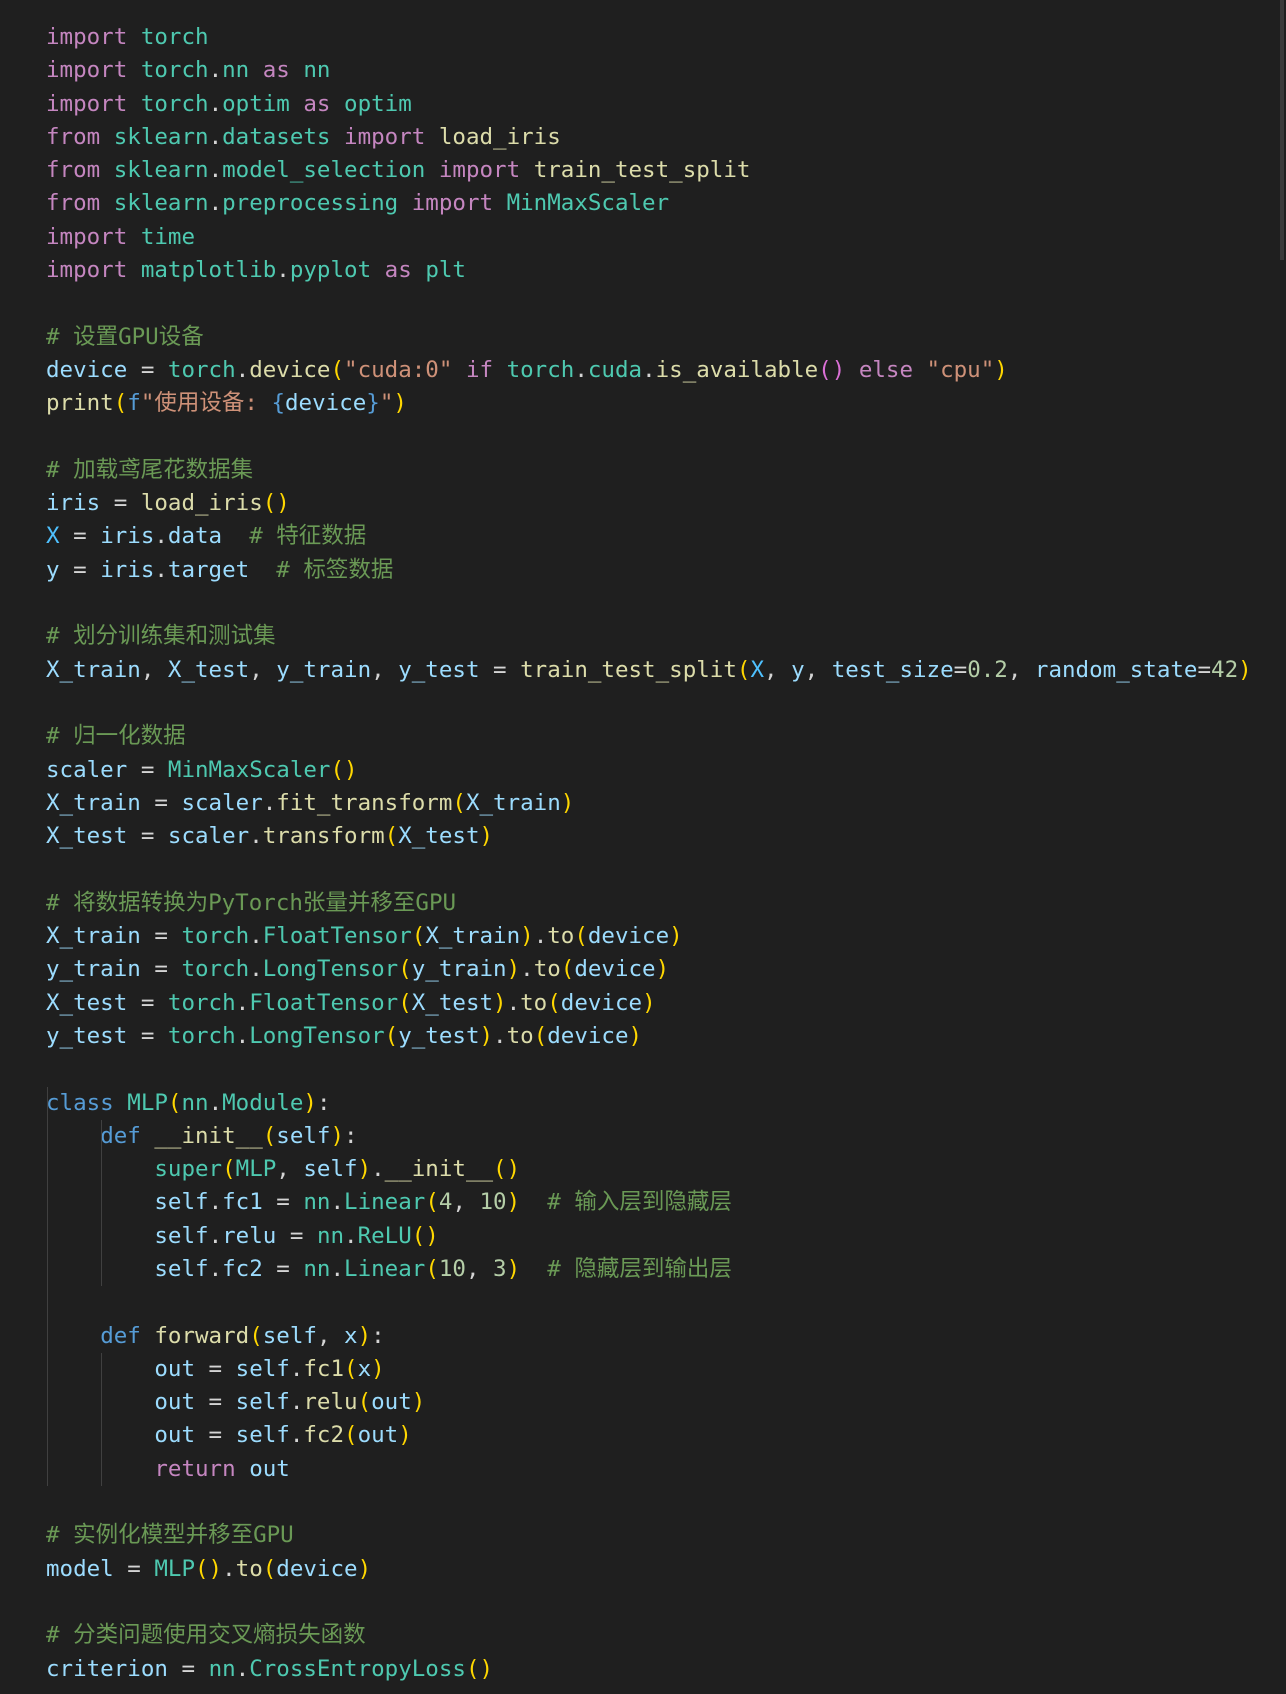 The image size is (1286, 1694). What do you see at coordinates (635, 1669) in the screenshot?
I see `code-line: criterion = nn.CrossEntropyLoss()` at bounding box center [635, 1669].